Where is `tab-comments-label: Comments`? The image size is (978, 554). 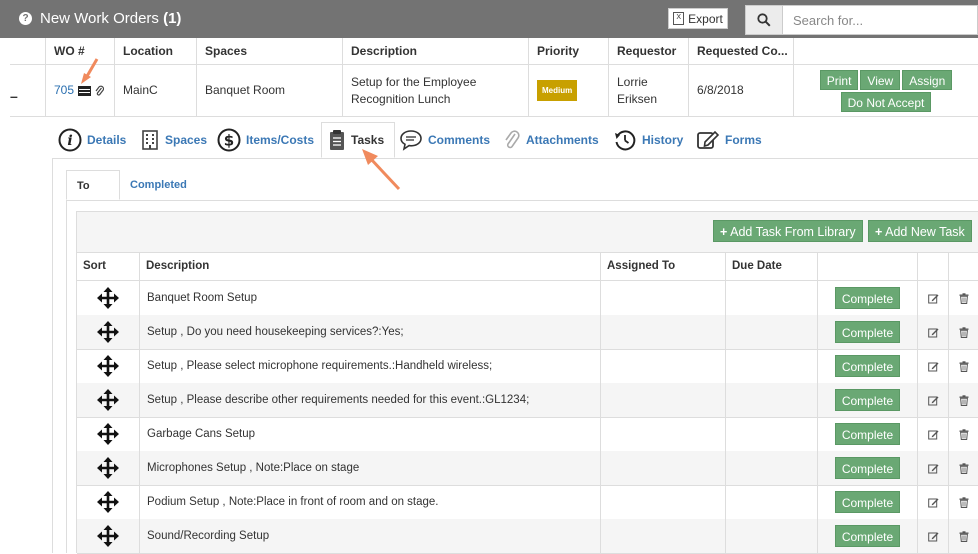 tab-comments-label: Comments is located at coordinates (459, 140).